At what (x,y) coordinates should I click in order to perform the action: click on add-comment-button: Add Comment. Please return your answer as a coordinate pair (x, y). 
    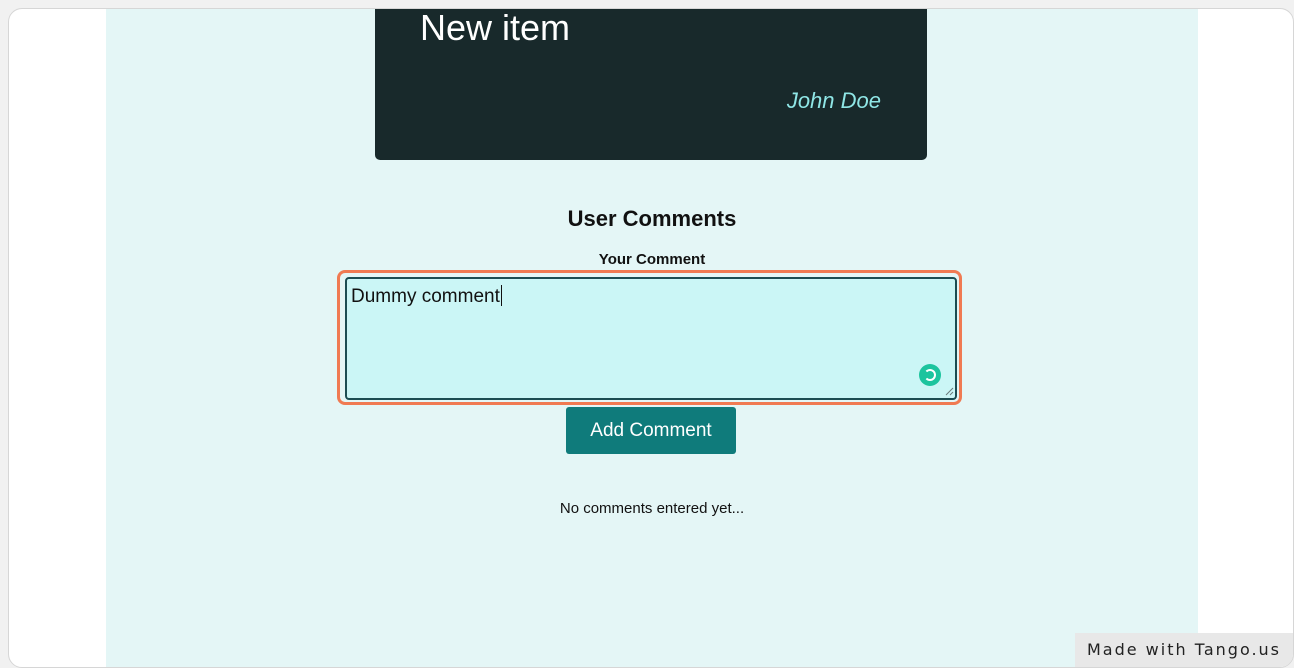
    Looking at the image, I should click on (651, 430).